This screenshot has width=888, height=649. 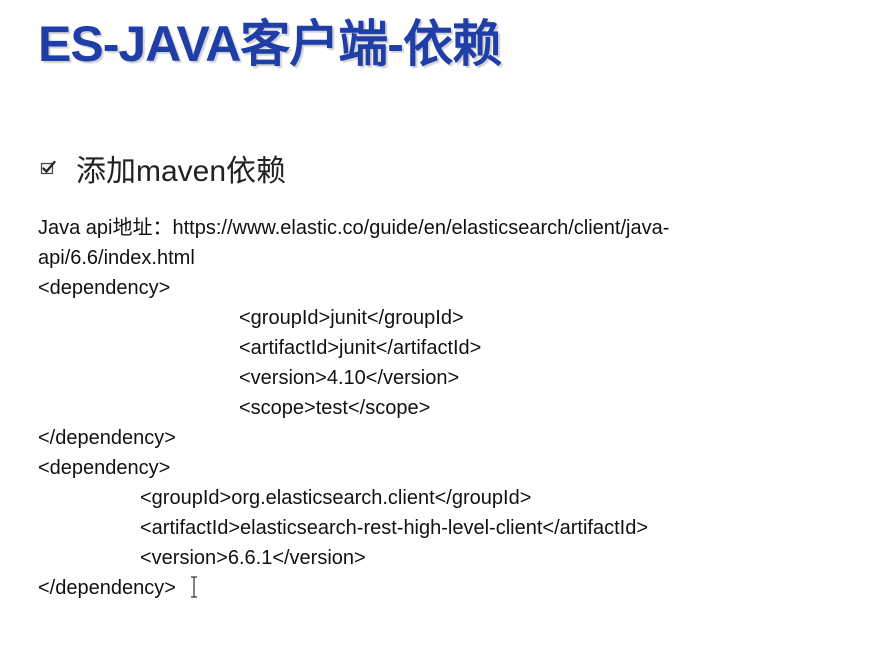 I want to click on bullet-item: 添加maven依赖, so click(x=163, y=168).